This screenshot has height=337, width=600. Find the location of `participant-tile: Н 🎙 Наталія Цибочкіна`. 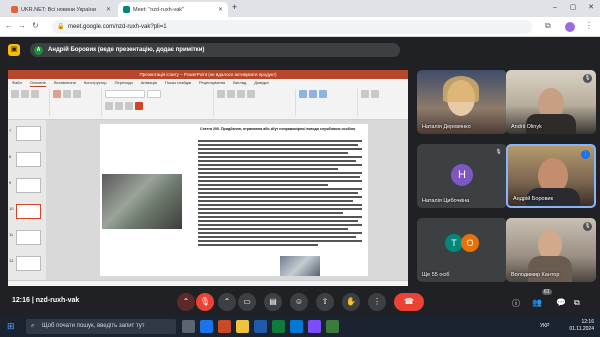

participant-tile: Н 🎙 Наталія Цибочкіна is located at coordinates (462, 176).